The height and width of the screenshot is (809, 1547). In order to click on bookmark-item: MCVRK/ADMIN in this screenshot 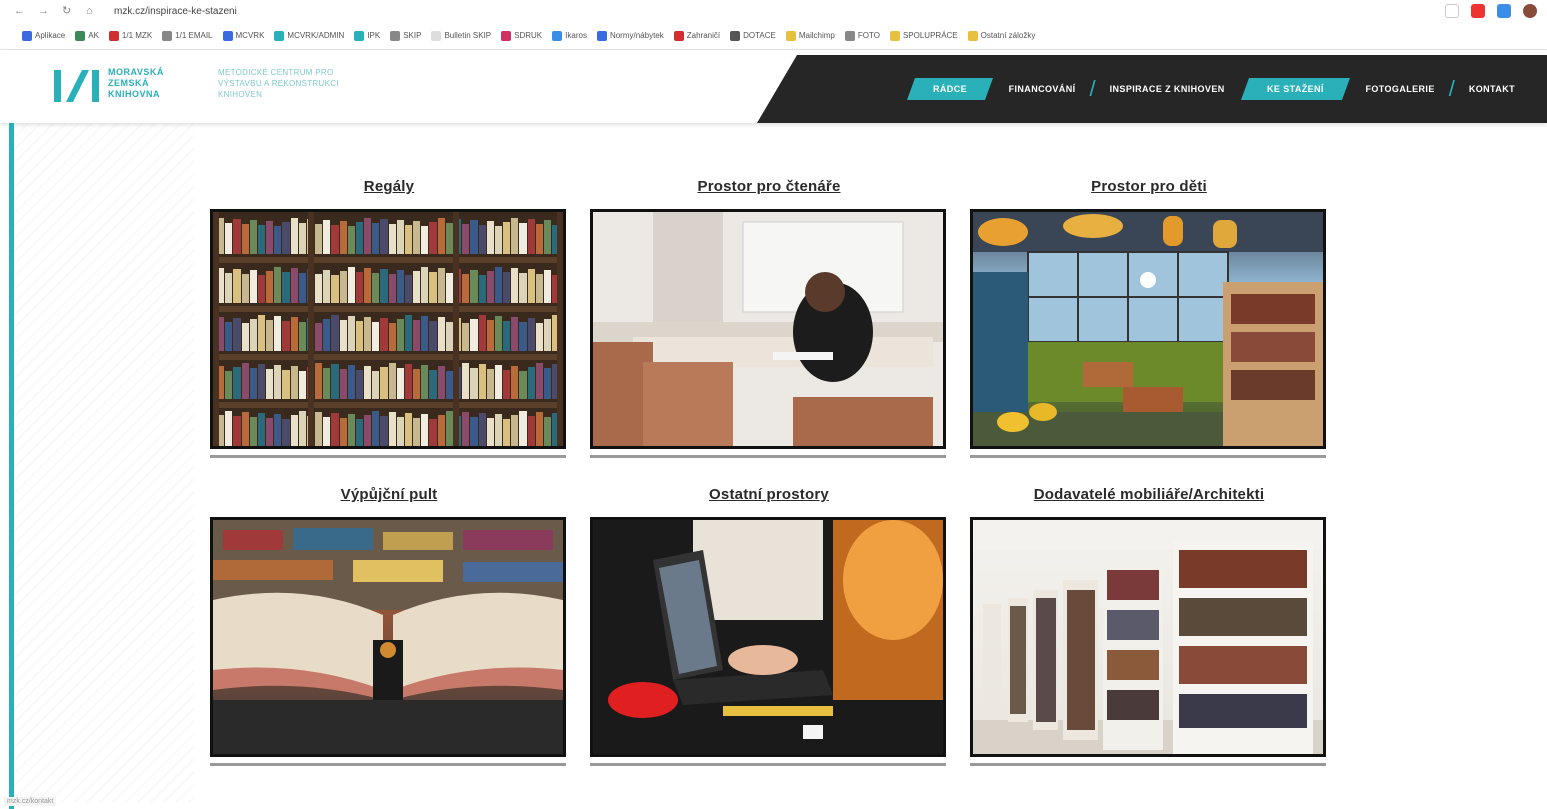, I will do `click(309, 35)`.